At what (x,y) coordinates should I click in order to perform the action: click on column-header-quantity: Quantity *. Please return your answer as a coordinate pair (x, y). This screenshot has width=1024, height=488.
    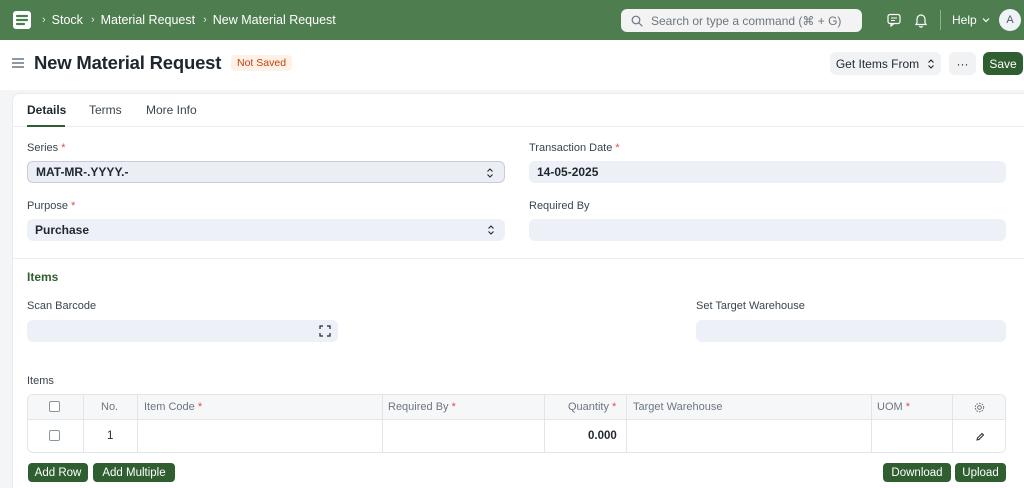
    Looking at the image, I should click on (592, 407).